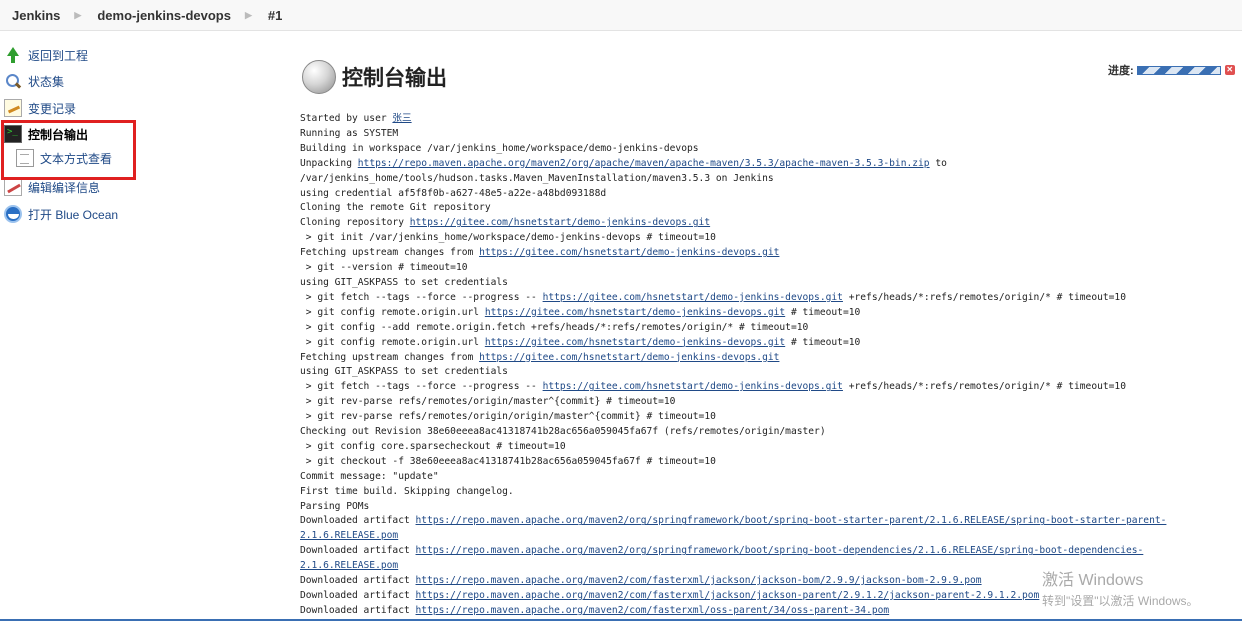 The height and width of the screenshot is (621, 1242). I want to click on progress-bar, so click(1178, 70).